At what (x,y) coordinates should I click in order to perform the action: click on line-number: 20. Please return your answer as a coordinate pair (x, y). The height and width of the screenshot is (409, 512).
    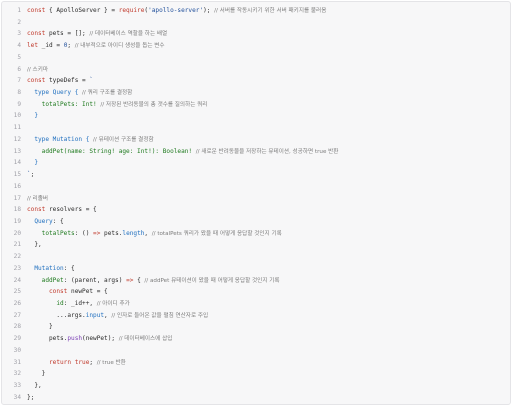
    Looking at the image, I should click on (17, 233).